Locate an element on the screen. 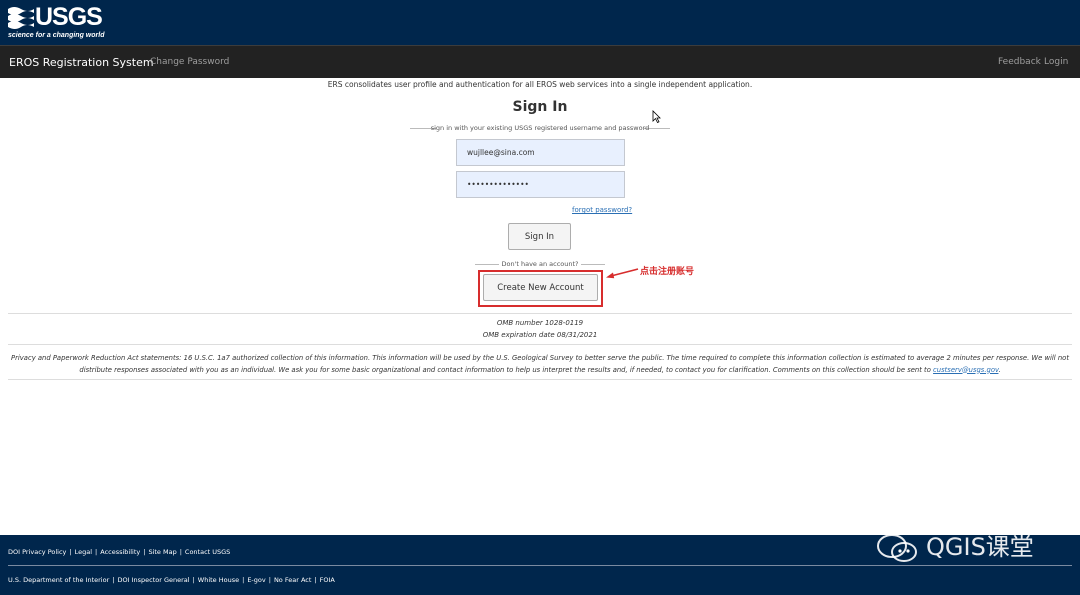 The height and width of the screenshot is (595, 1080). footer-link-legal: Legal is located at coordinates (83, 552).